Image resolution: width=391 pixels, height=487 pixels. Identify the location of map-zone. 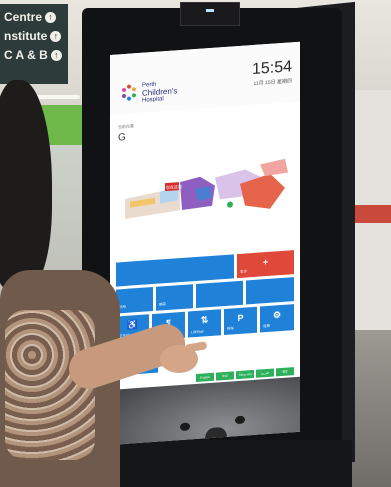
(274, 167).